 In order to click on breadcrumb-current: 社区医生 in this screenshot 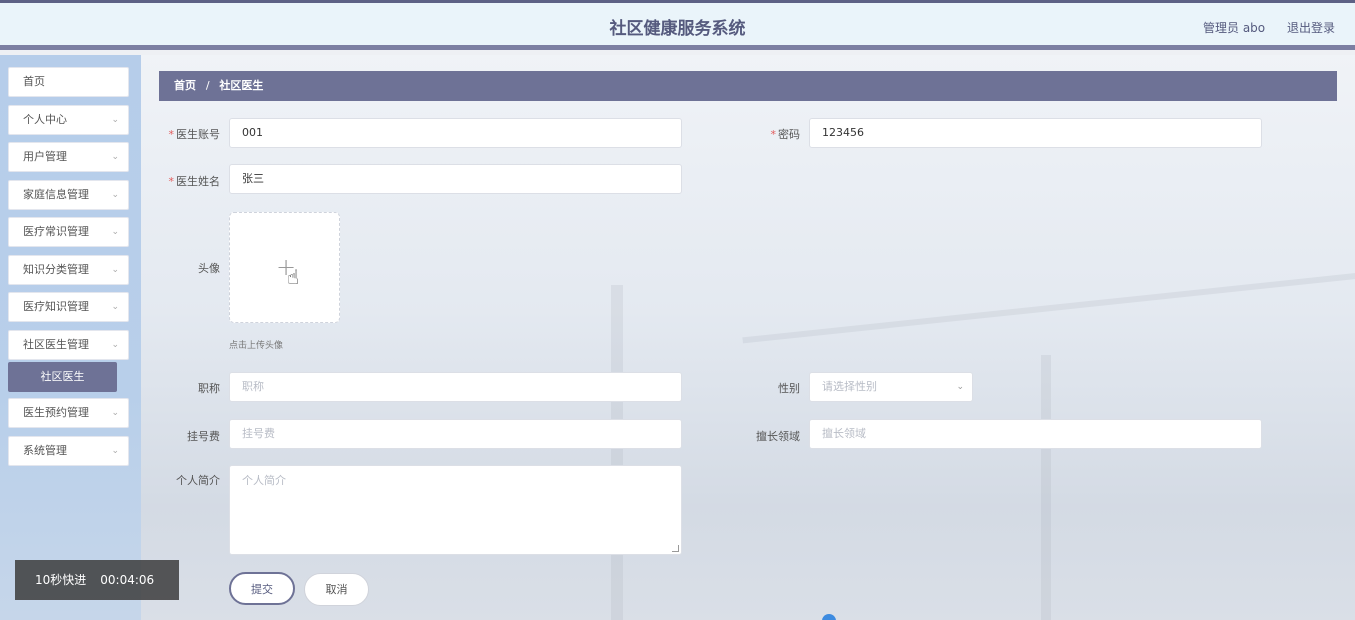, I will do `click(241, 85)`.